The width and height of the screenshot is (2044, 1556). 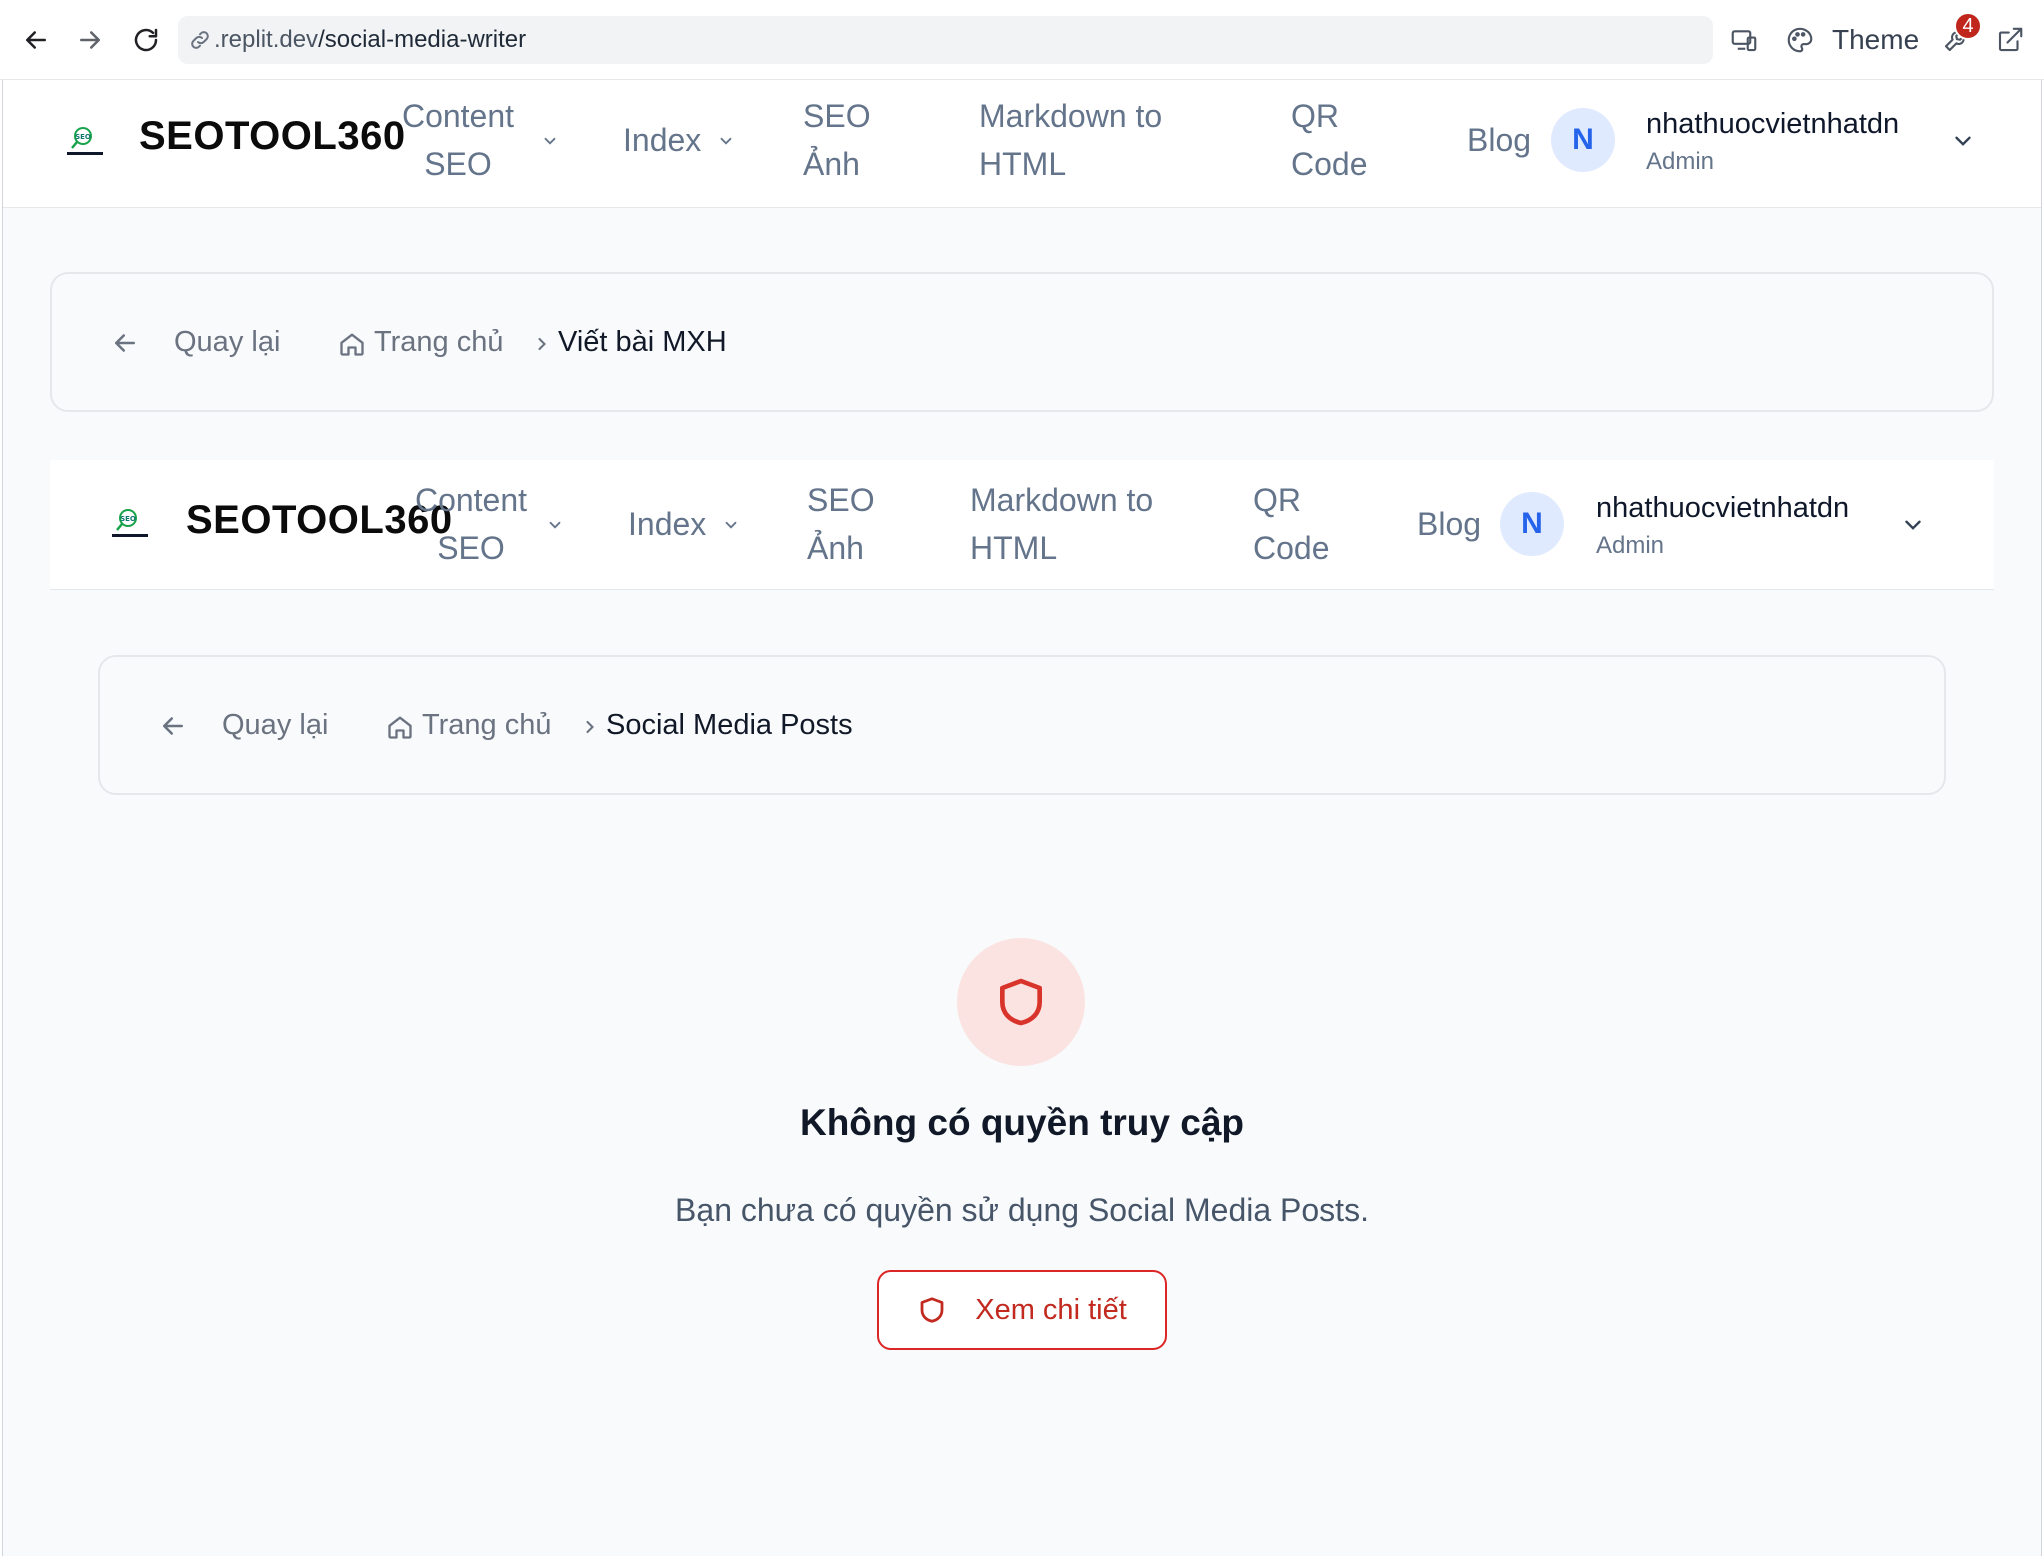 I want to click on brand-name: SEOTOOL360, so click(x=272, y=136).